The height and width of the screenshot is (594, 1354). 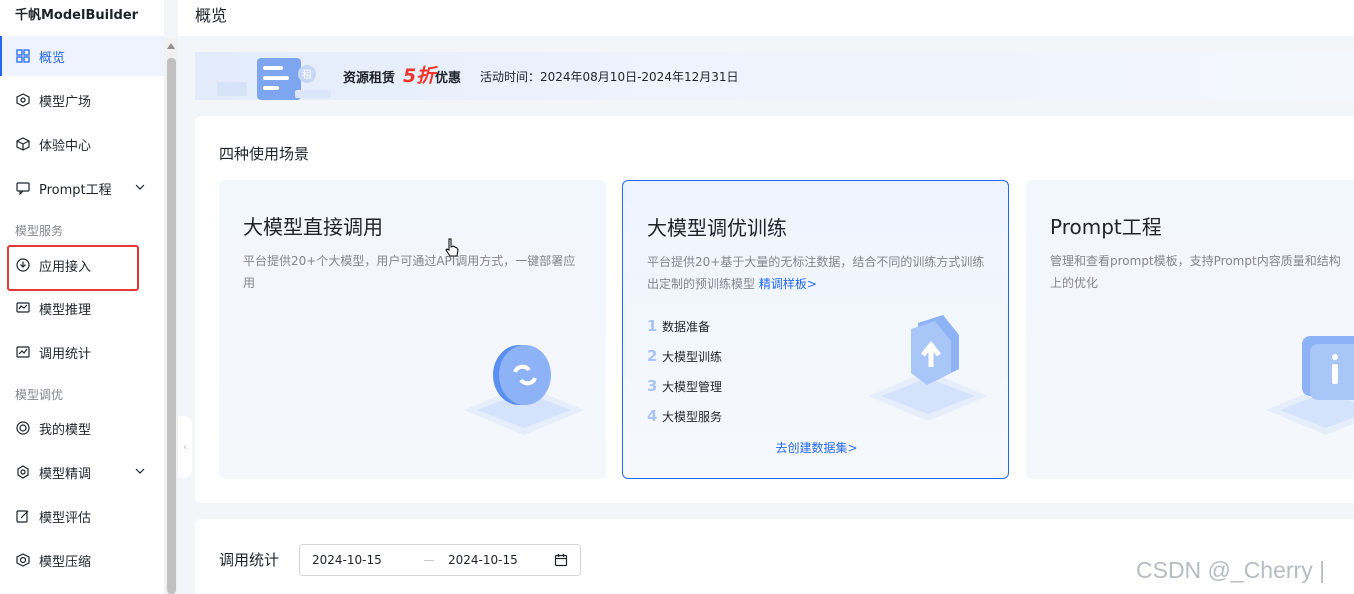 What do you see at coordinates (23, 352) in the screenshot?
I see `chart-icon` at bounding box center [23, 352].